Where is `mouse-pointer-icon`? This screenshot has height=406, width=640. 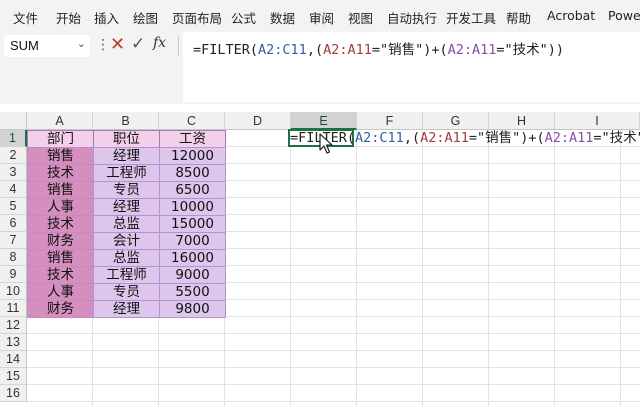 mouse-pointer-icon is located at coordinates (326, 143).